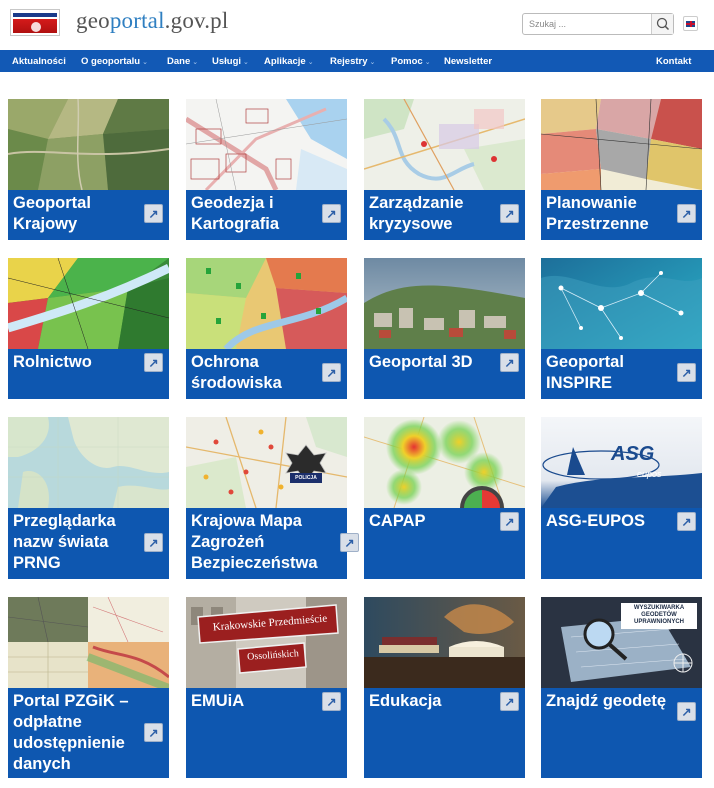 Image resolution: width=714 pixels, height=788 pixels. I want to click on agriculture-map-thumbnail, so click(88, 303).